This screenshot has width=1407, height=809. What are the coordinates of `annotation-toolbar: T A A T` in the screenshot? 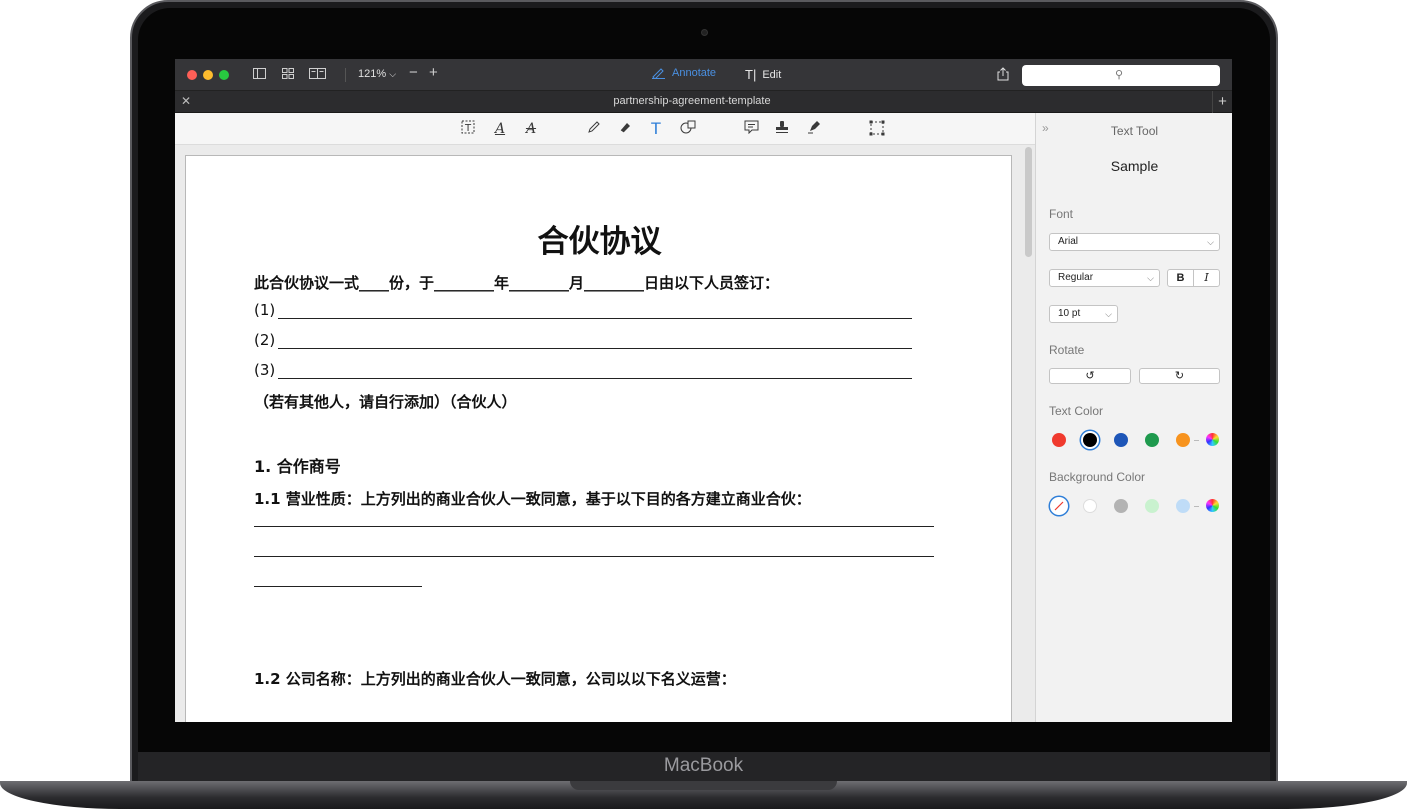 It's located at (605, 129).